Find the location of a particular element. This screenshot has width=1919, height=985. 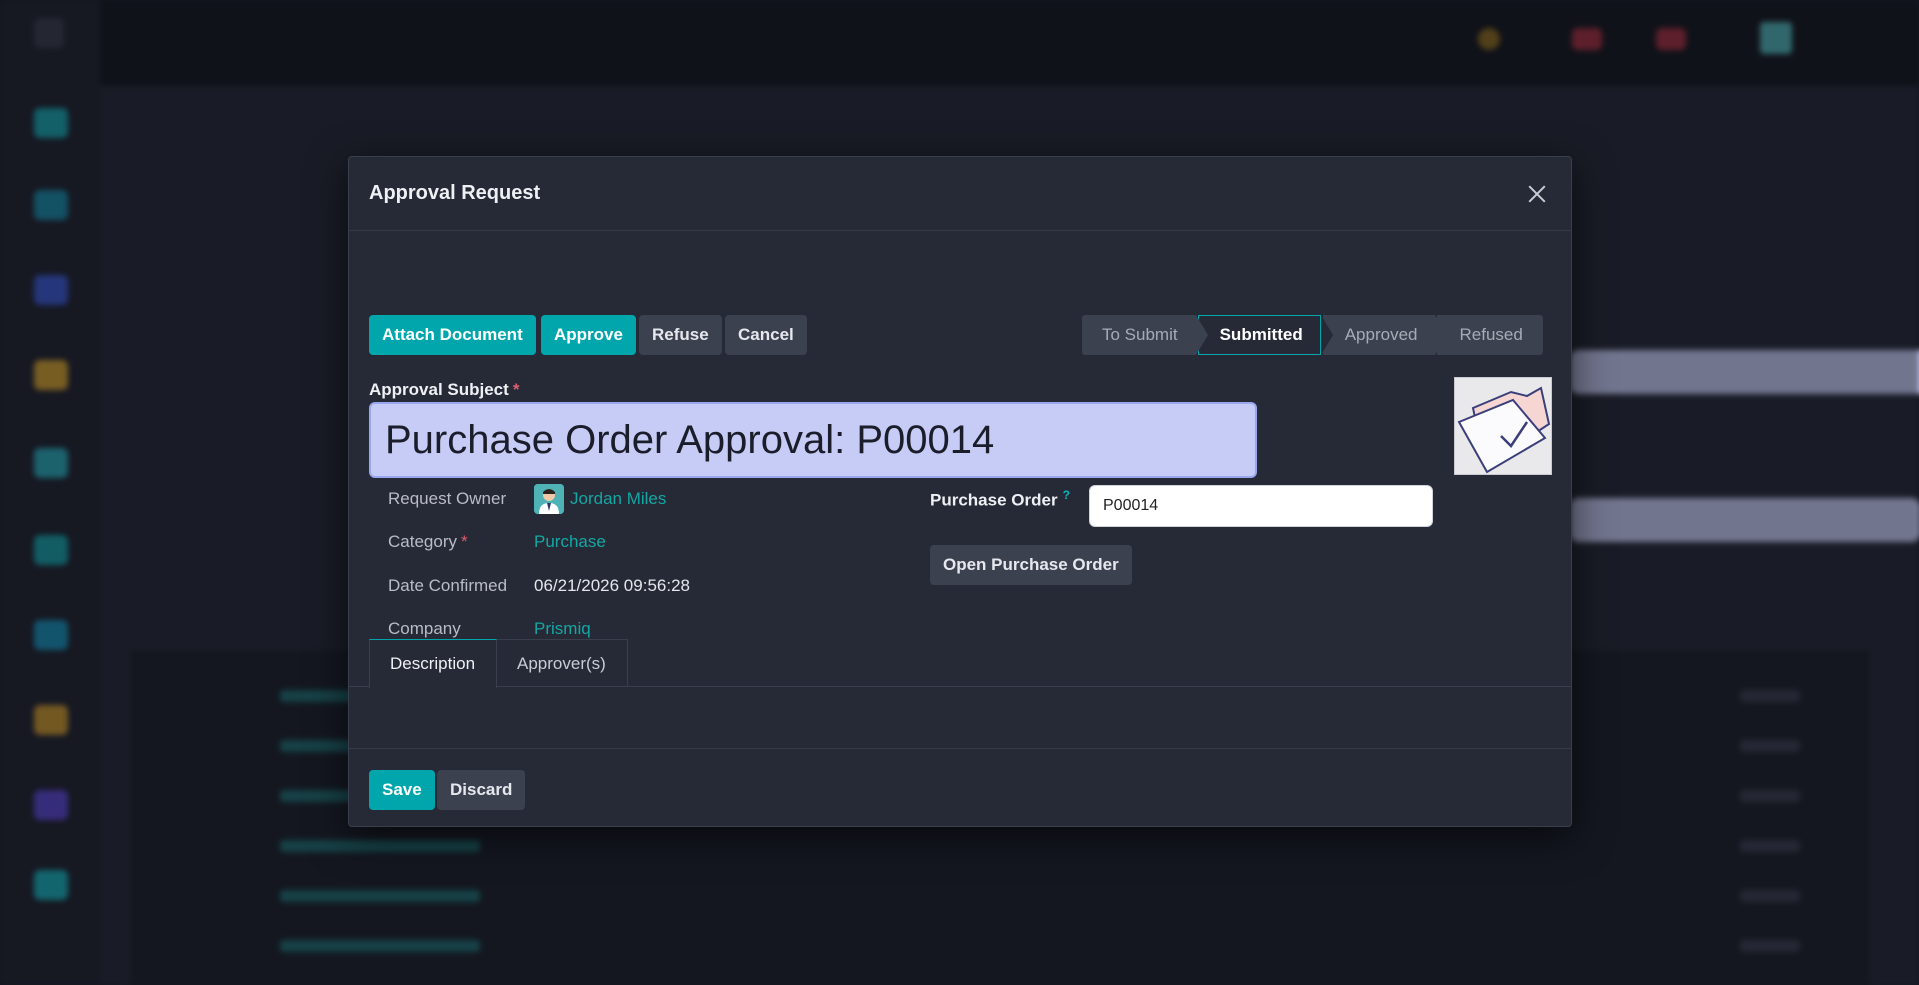

approval-subject-input: Purchase Order Approval: P00014 is located at coordinates (813, 440).